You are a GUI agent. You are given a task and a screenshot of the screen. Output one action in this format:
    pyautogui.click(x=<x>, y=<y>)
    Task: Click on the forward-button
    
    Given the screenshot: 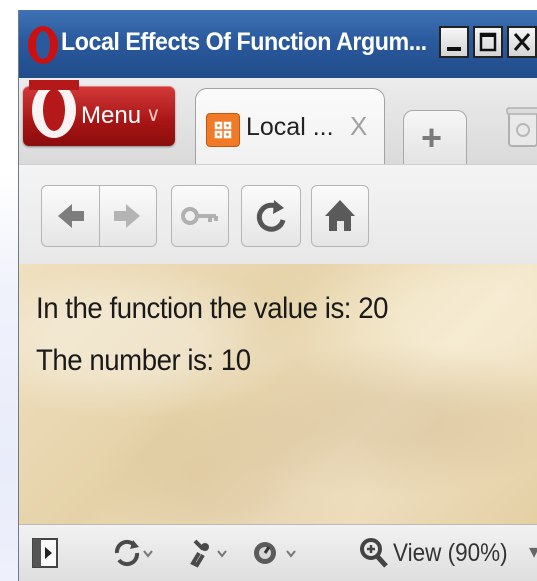 What is the action you would take?
    pyautogui.click(x=128, y=216)
    